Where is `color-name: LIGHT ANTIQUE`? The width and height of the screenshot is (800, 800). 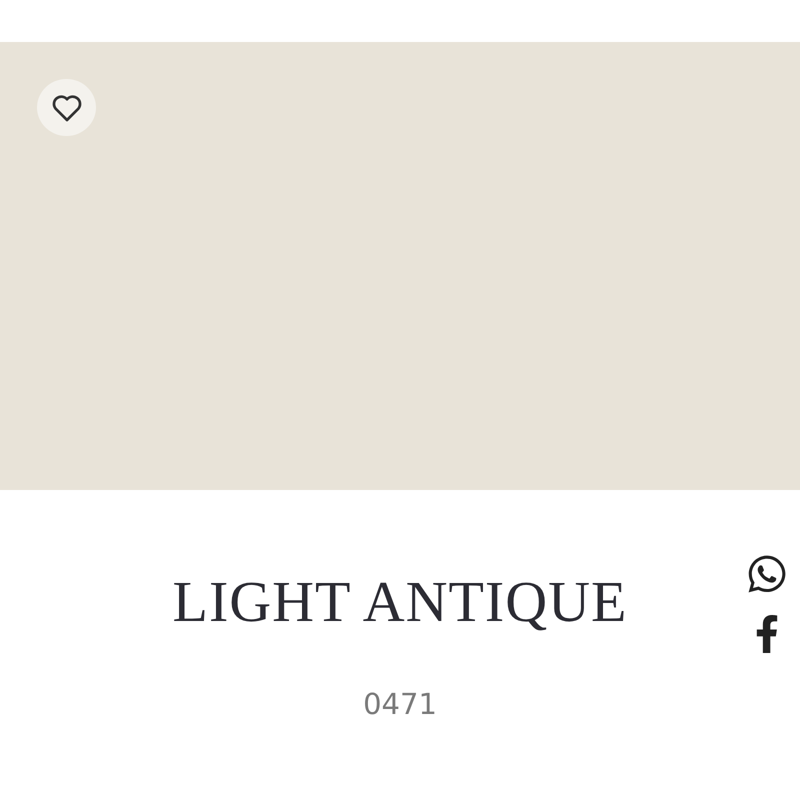
color-name: LIGHT ANTIQUE is located at coordinates (400, 601).